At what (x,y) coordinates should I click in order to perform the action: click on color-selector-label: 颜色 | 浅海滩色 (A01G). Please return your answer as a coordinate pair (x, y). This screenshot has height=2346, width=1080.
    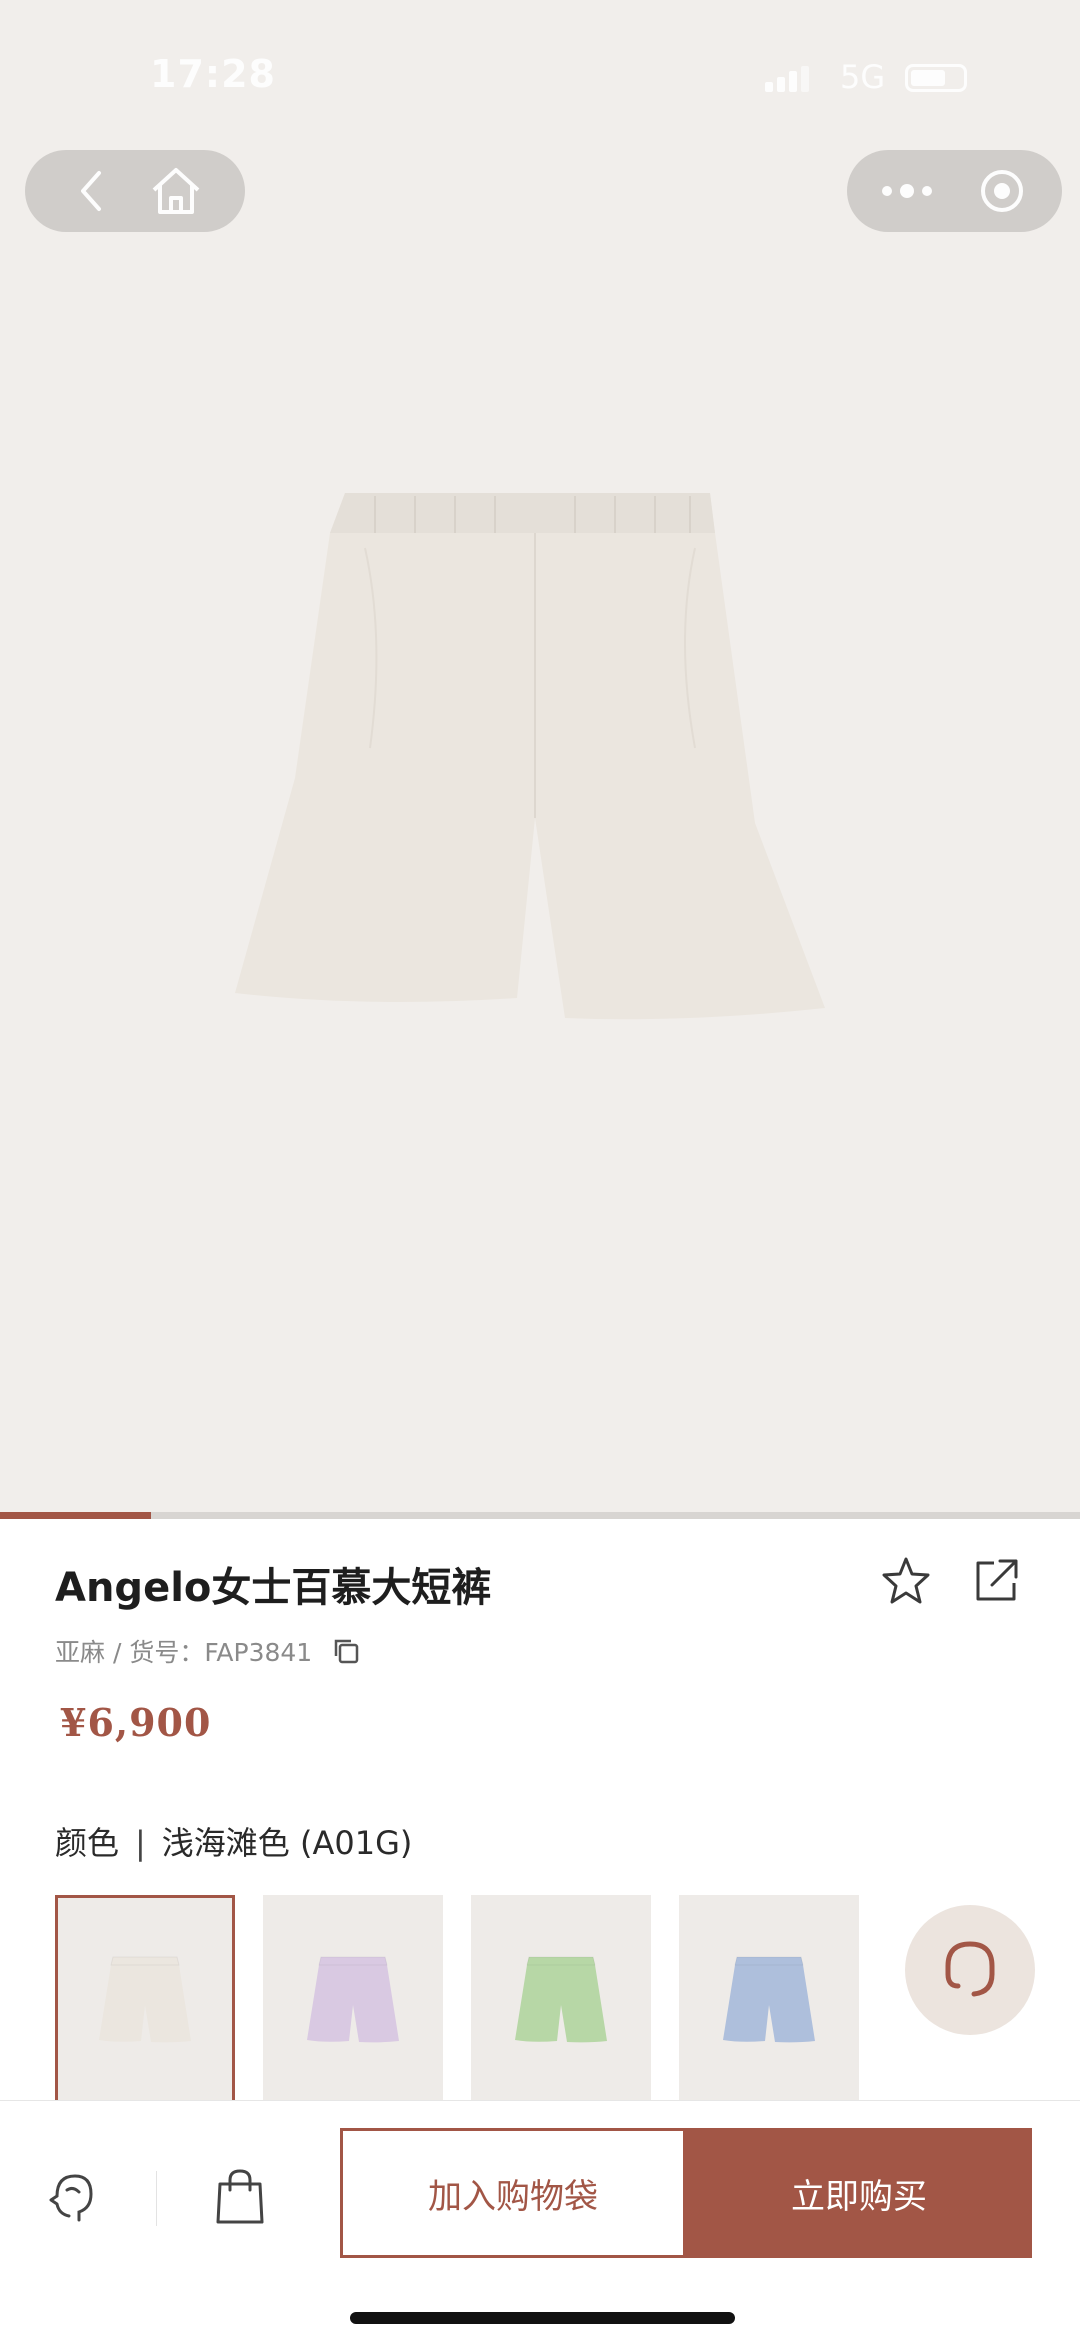
    Looking at the image, I should click on (233, 1841).